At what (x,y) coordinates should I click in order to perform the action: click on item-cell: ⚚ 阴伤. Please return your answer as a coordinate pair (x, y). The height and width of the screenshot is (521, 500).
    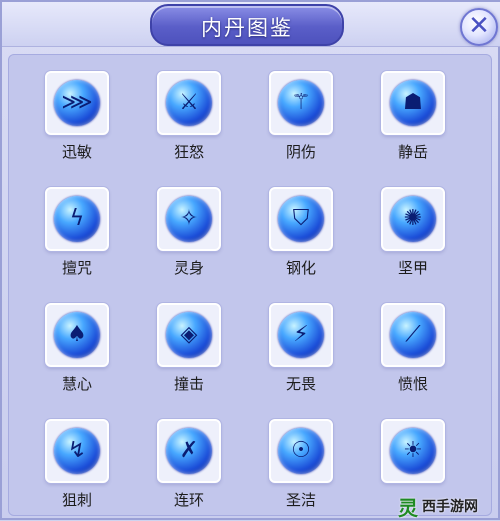
    Looking at the image, I should click on (300, 113).